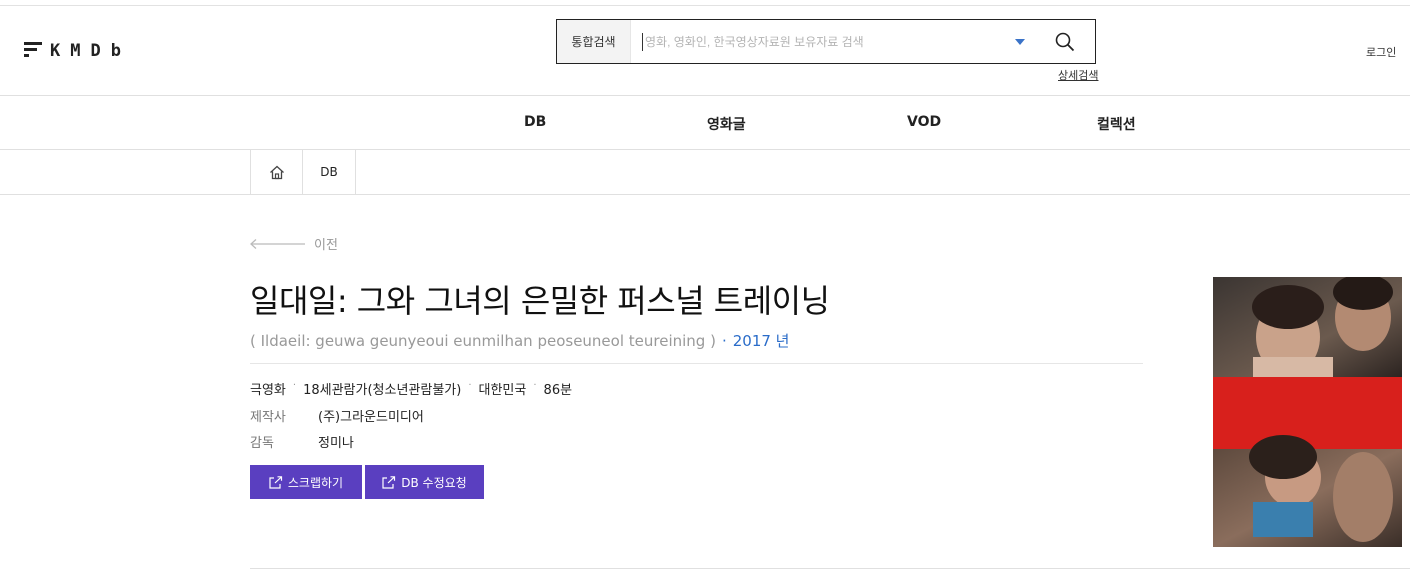 The image size is (1410, 573). I want to click on nav-vod: VOD, so click(924, 122).